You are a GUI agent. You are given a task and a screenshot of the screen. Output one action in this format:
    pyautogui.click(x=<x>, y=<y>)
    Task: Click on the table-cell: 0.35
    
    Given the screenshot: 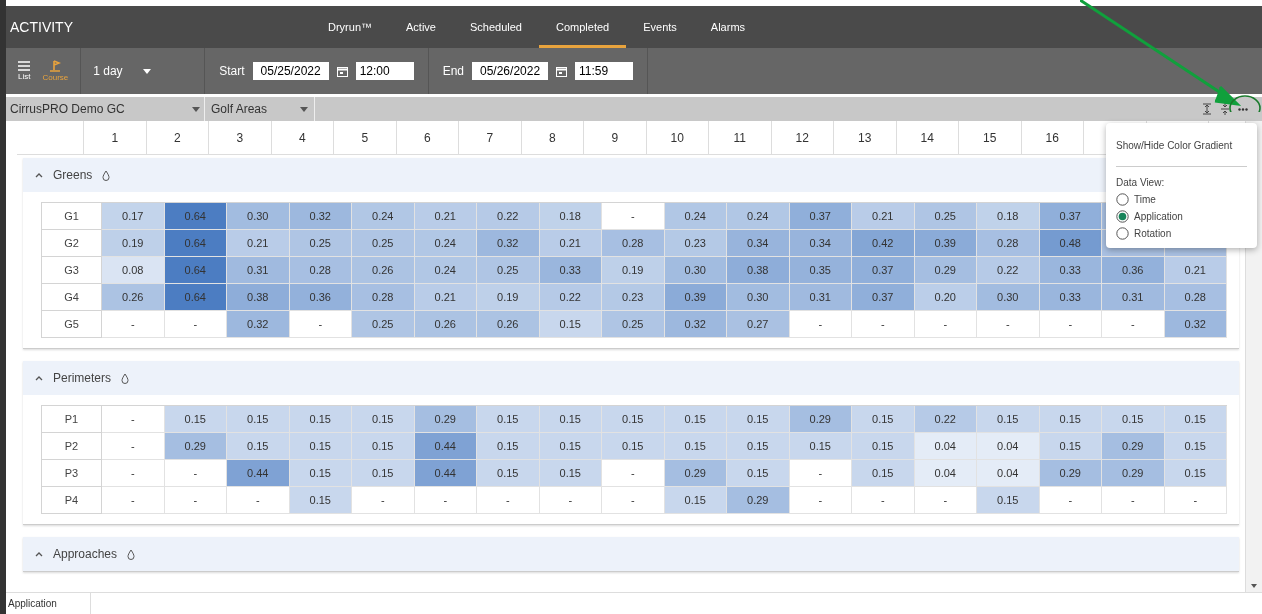 What is the action you would take?
    pyautogui.click(x=820, y=270)
    